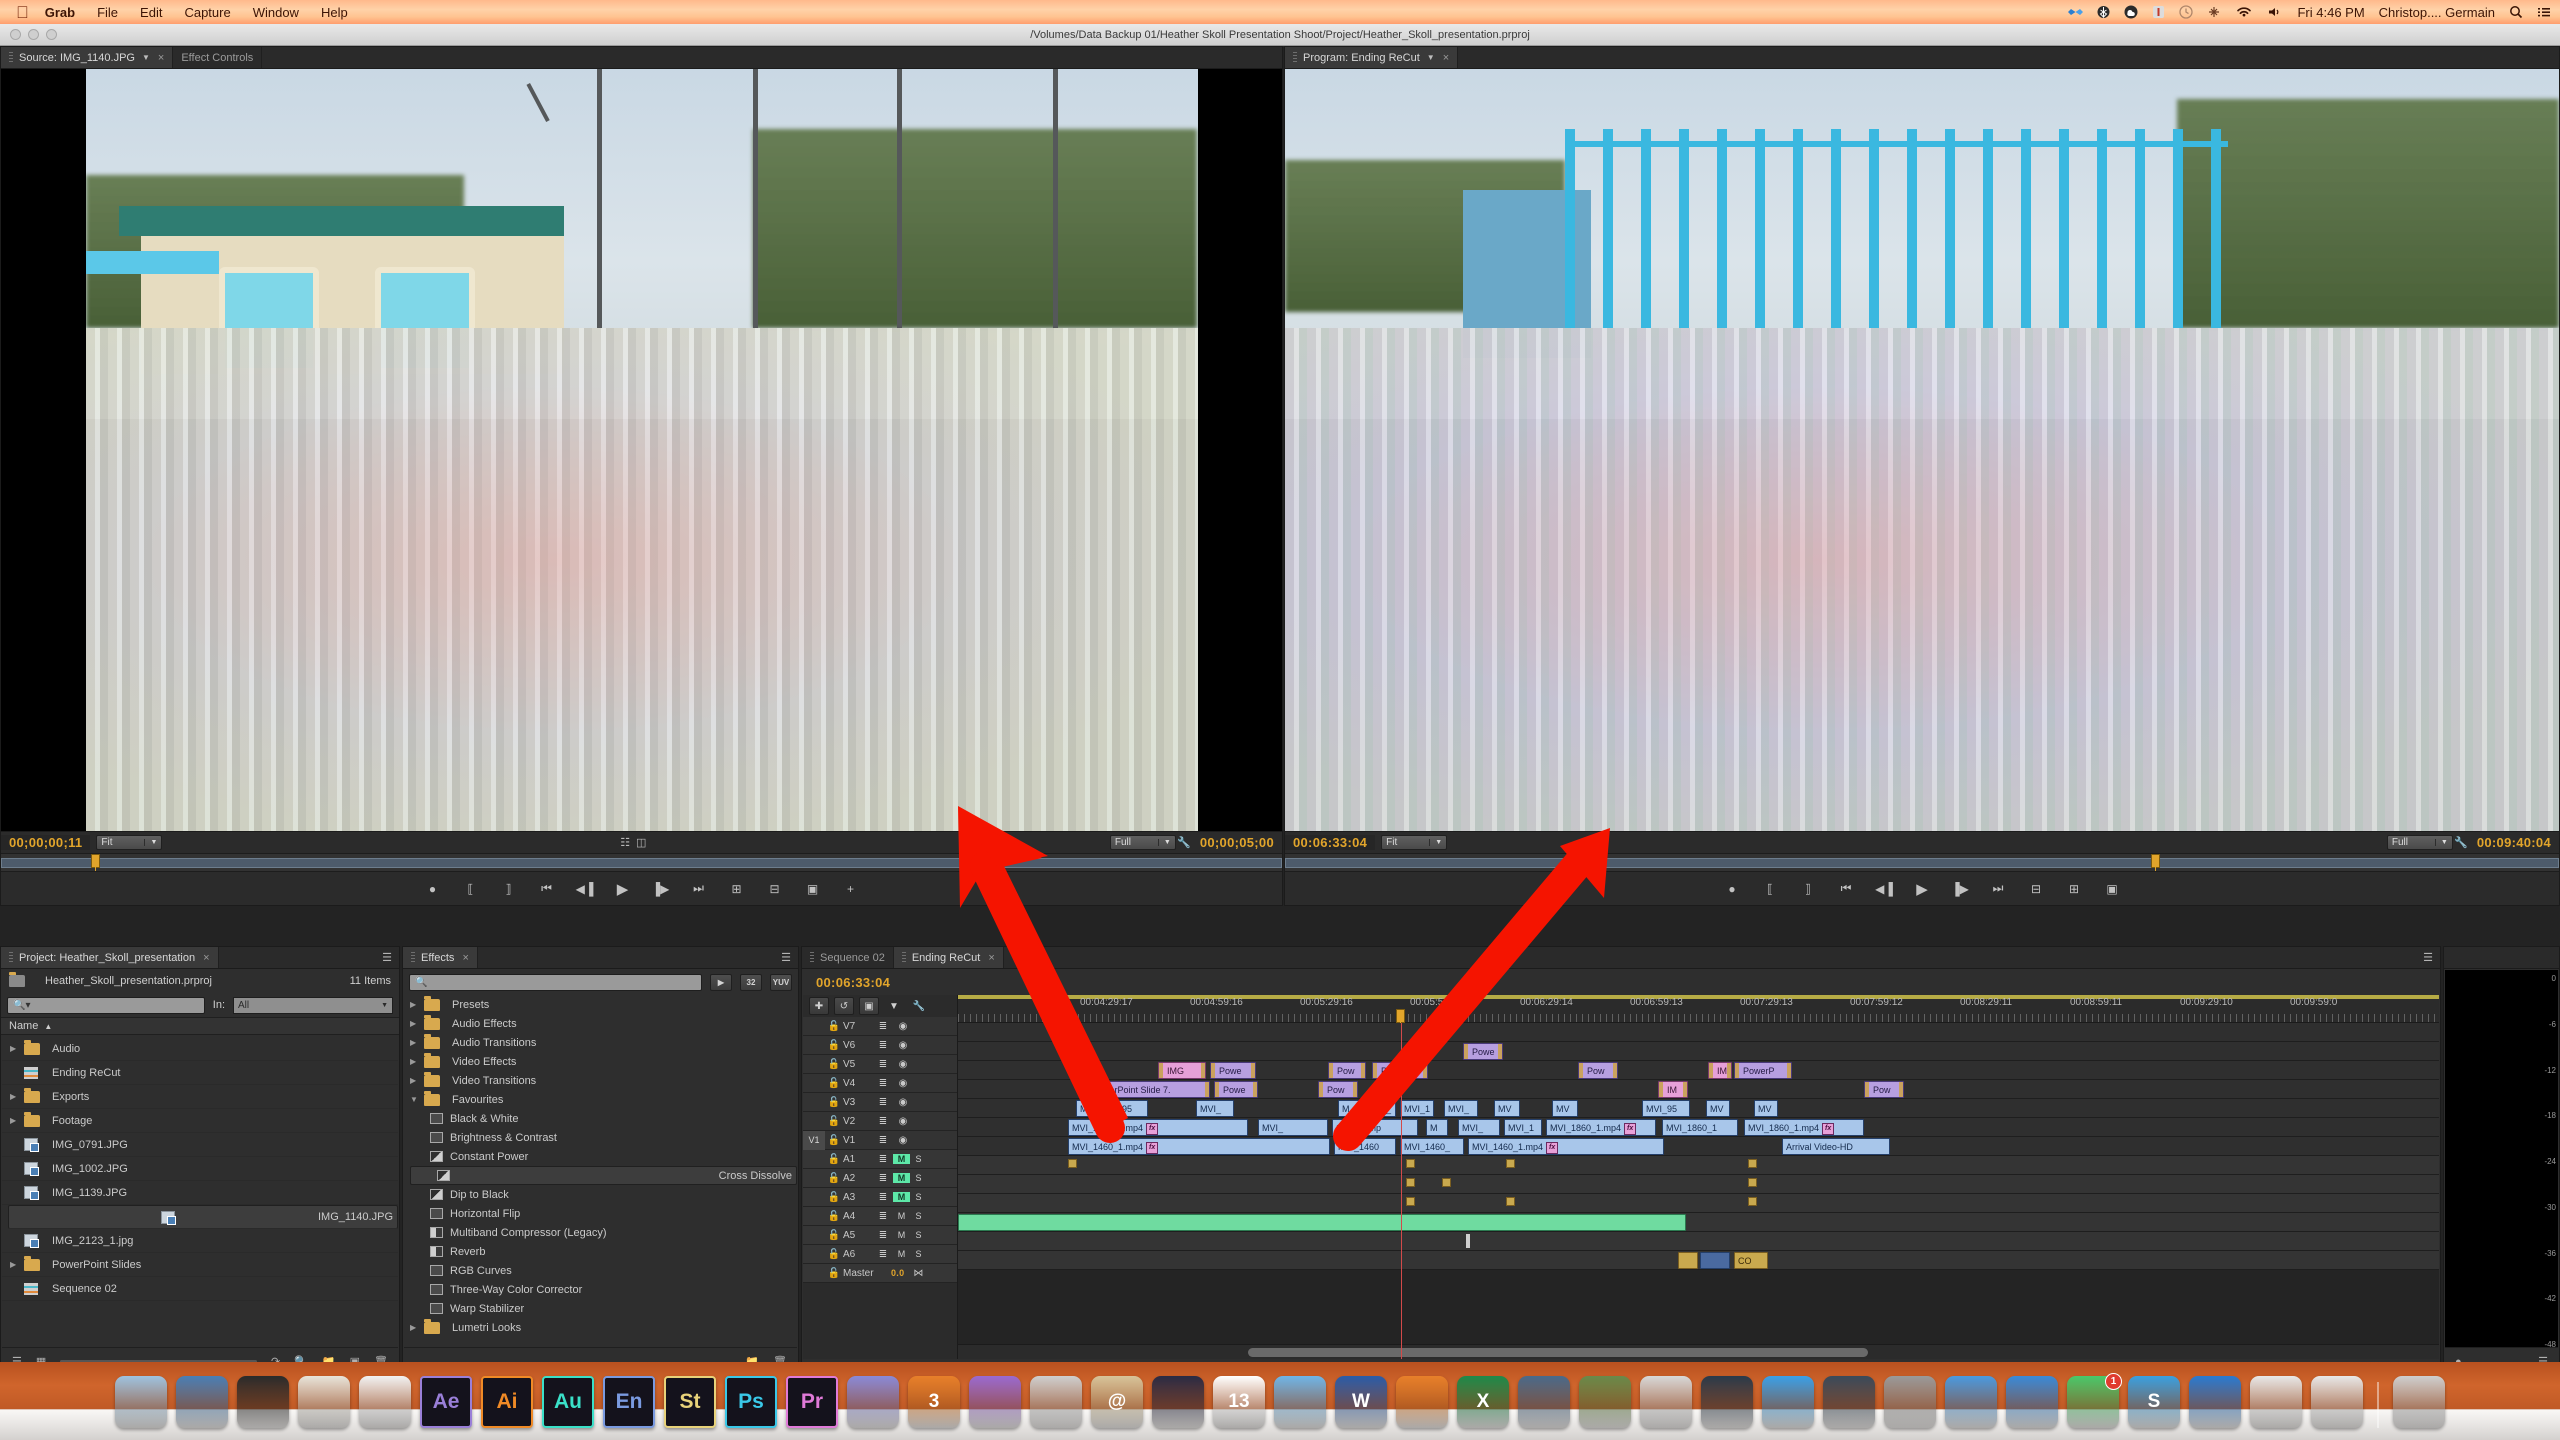 This screenshot has width=2560, height=1440. I want to click on project-search-input: 🔍▾, so click(106, 1005).